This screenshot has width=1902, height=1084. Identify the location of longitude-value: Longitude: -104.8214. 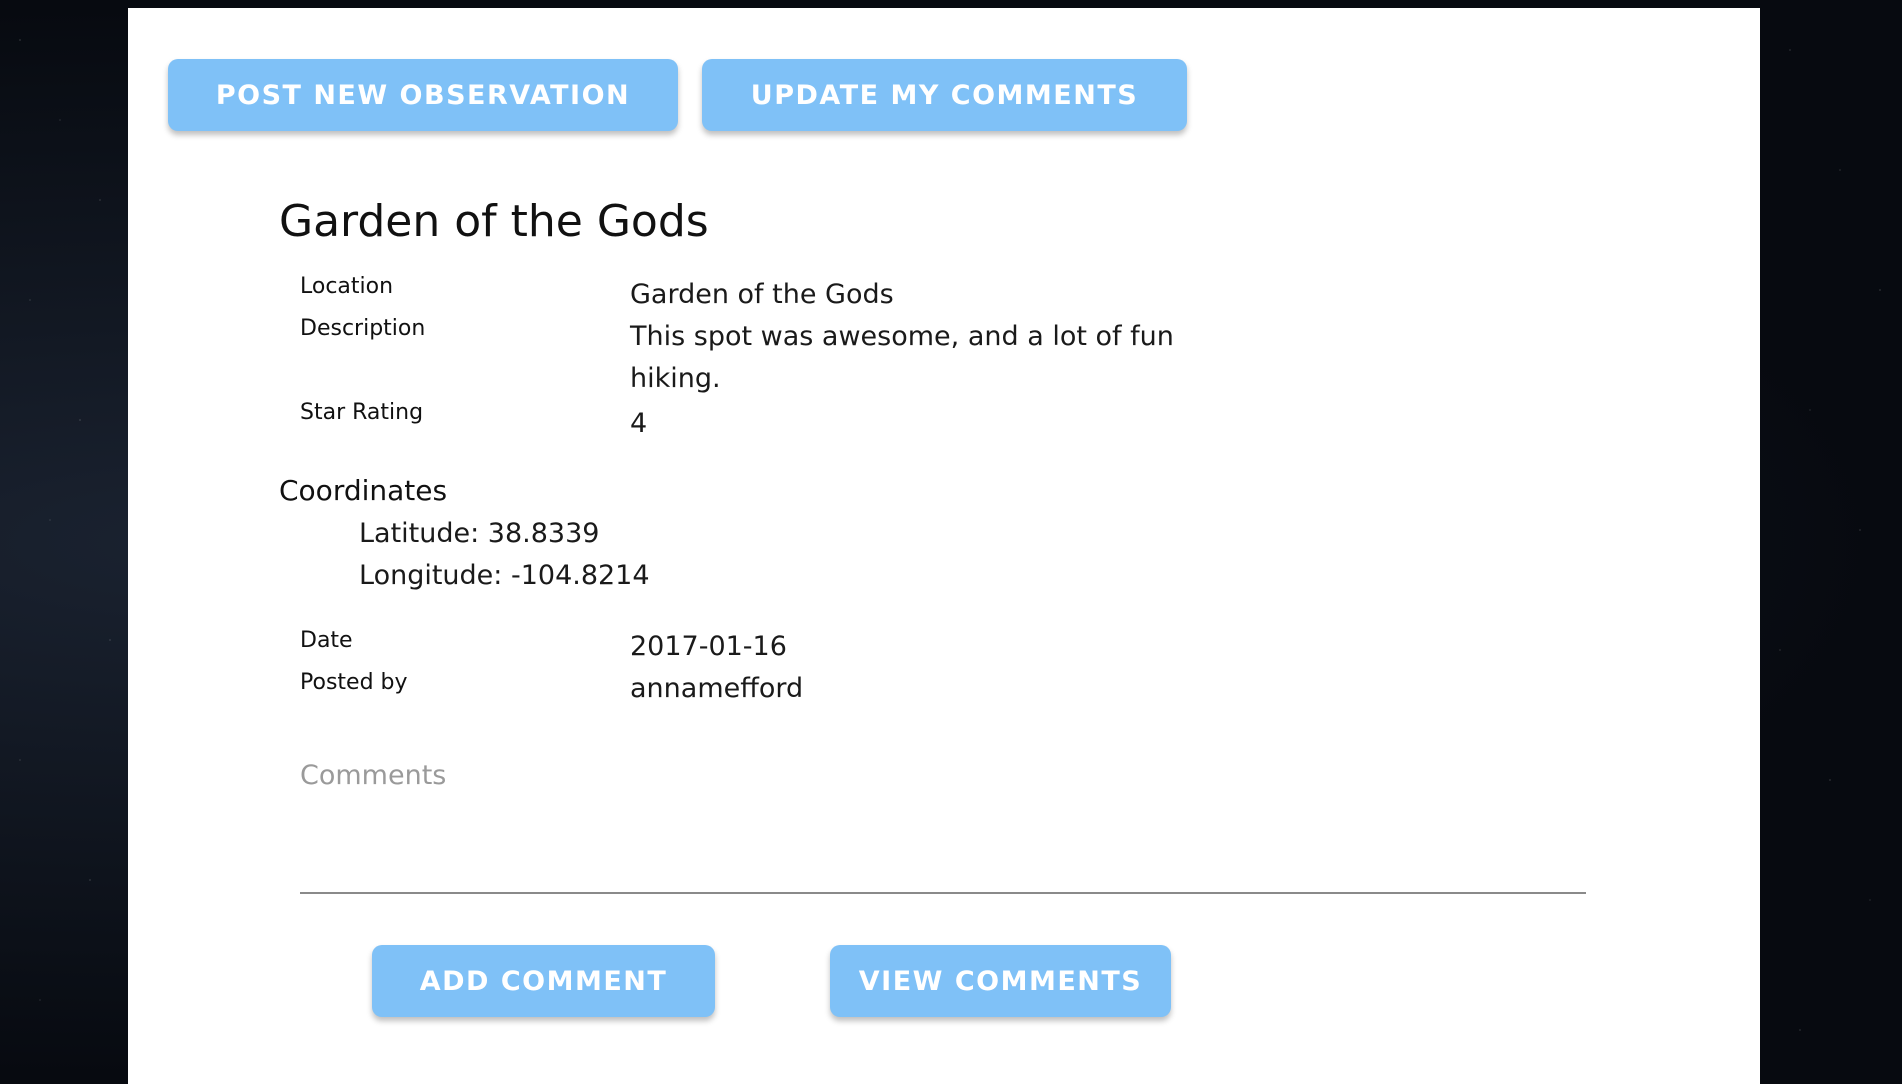
(504, 575).